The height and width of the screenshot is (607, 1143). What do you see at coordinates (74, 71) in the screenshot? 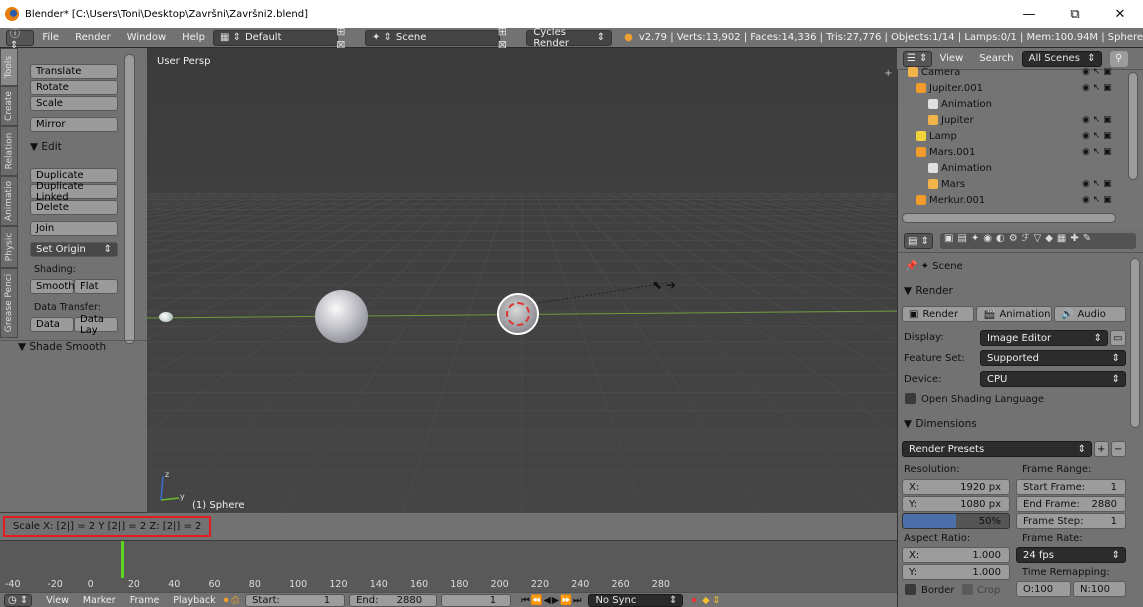
I see `translate-button: Translate` at bounding box center [74, 71].